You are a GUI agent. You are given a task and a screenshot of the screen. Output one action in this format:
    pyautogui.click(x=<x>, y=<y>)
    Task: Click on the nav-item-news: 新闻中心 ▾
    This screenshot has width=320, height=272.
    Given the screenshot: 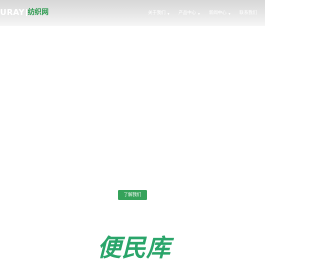 What is the action you would take?
    pyautogui.click(x=219, y=13)
    